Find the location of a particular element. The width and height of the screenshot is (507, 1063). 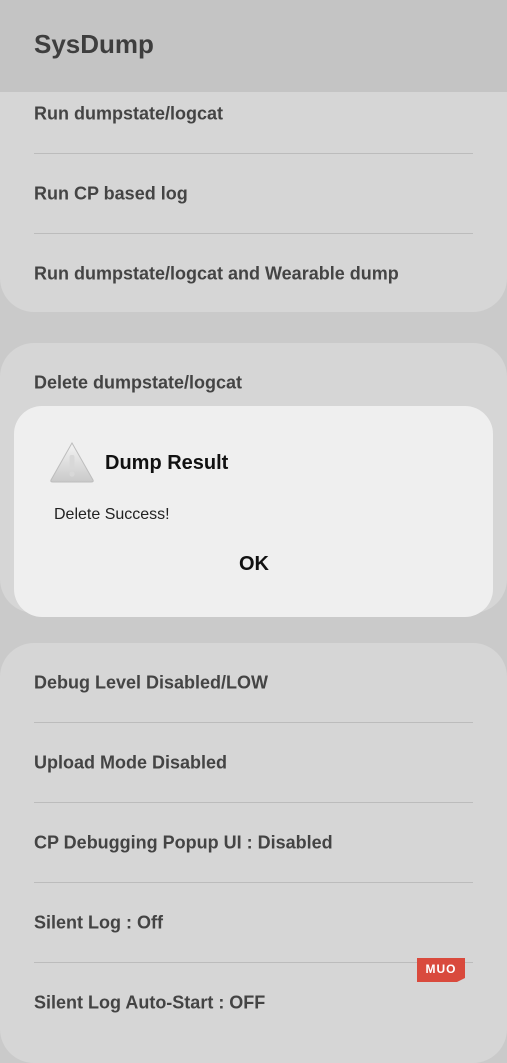

menu-item-label: Run CP based log is located at coordinates (111, 193).